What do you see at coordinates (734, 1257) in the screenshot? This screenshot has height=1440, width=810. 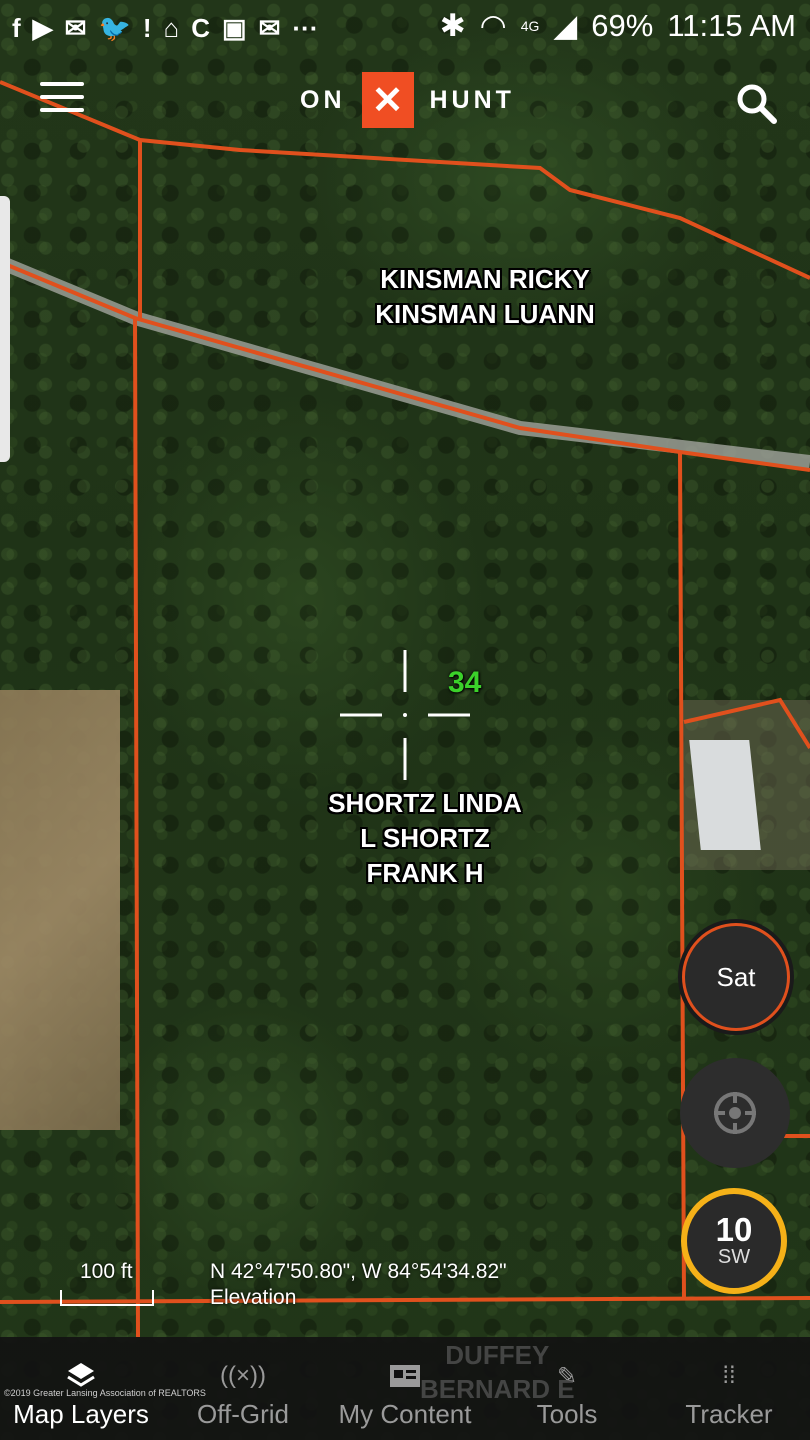 I see `compass-direction: SW` at bounding box center [734, 1257].